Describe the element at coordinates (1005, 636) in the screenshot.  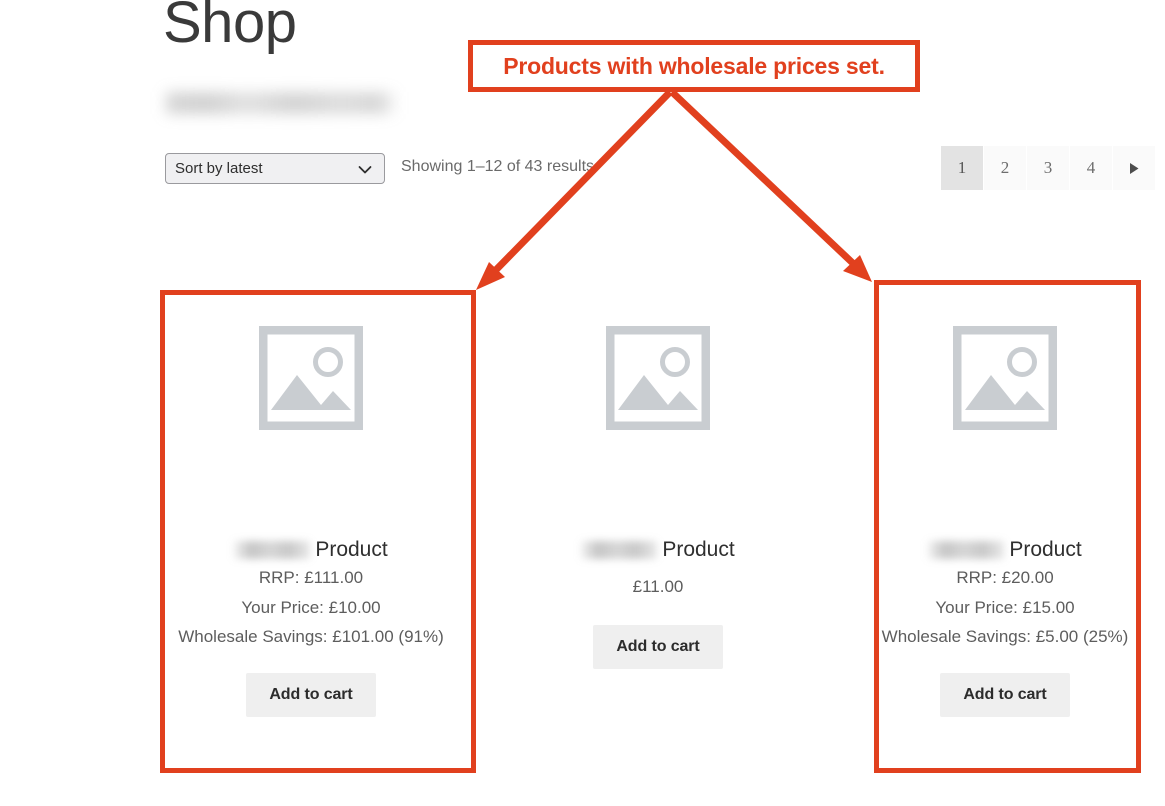
I see `product-wholesale-savings: Wholesale Savings: £5.00 (25%)` at that location.